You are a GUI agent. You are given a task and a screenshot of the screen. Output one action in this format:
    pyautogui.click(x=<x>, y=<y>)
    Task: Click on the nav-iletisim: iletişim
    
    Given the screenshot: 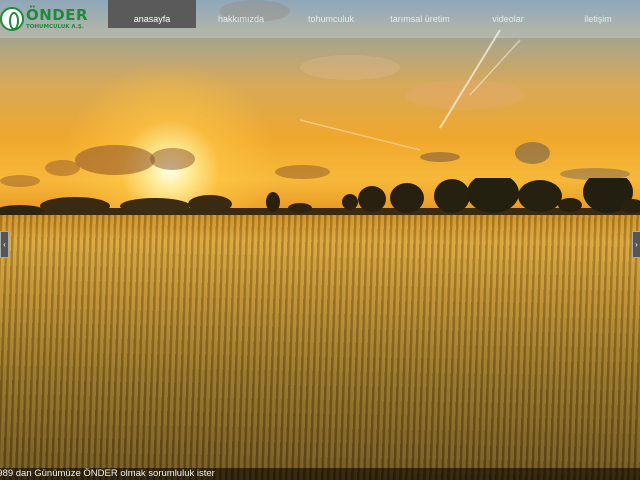 What is the action you would take?
    pyautogui.click(x=598, y=14)
    